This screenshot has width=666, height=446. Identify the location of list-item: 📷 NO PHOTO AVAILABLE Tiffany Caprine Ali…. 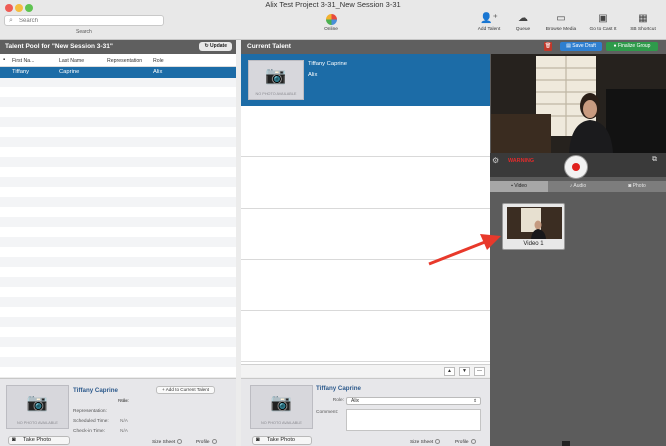
(365, 80).